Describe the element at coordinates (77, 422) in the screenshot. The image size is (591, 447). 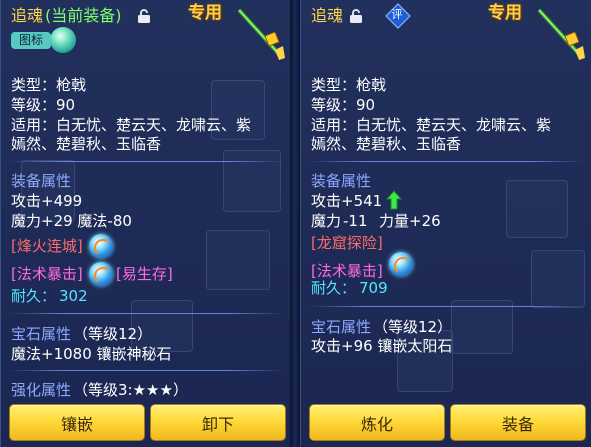
I see `inlay-button: 镶嵌` at that location.